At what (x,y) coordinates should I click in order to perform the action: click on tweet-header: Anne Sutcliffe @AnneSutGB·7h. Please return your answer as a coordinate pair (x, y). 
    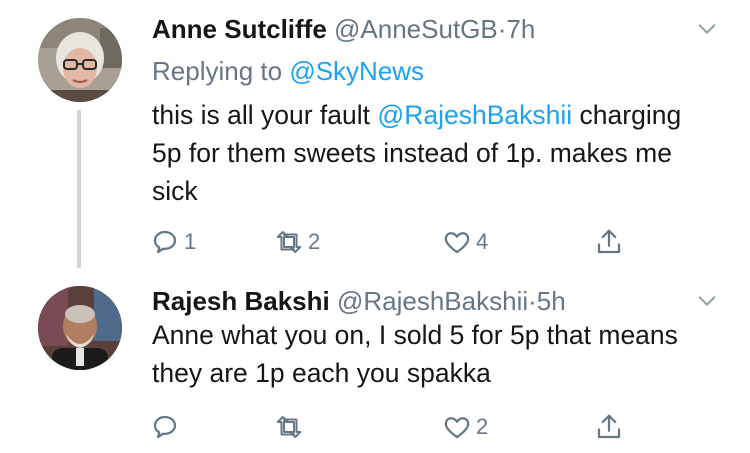
    Looking at the image, I should click on (343, 29).